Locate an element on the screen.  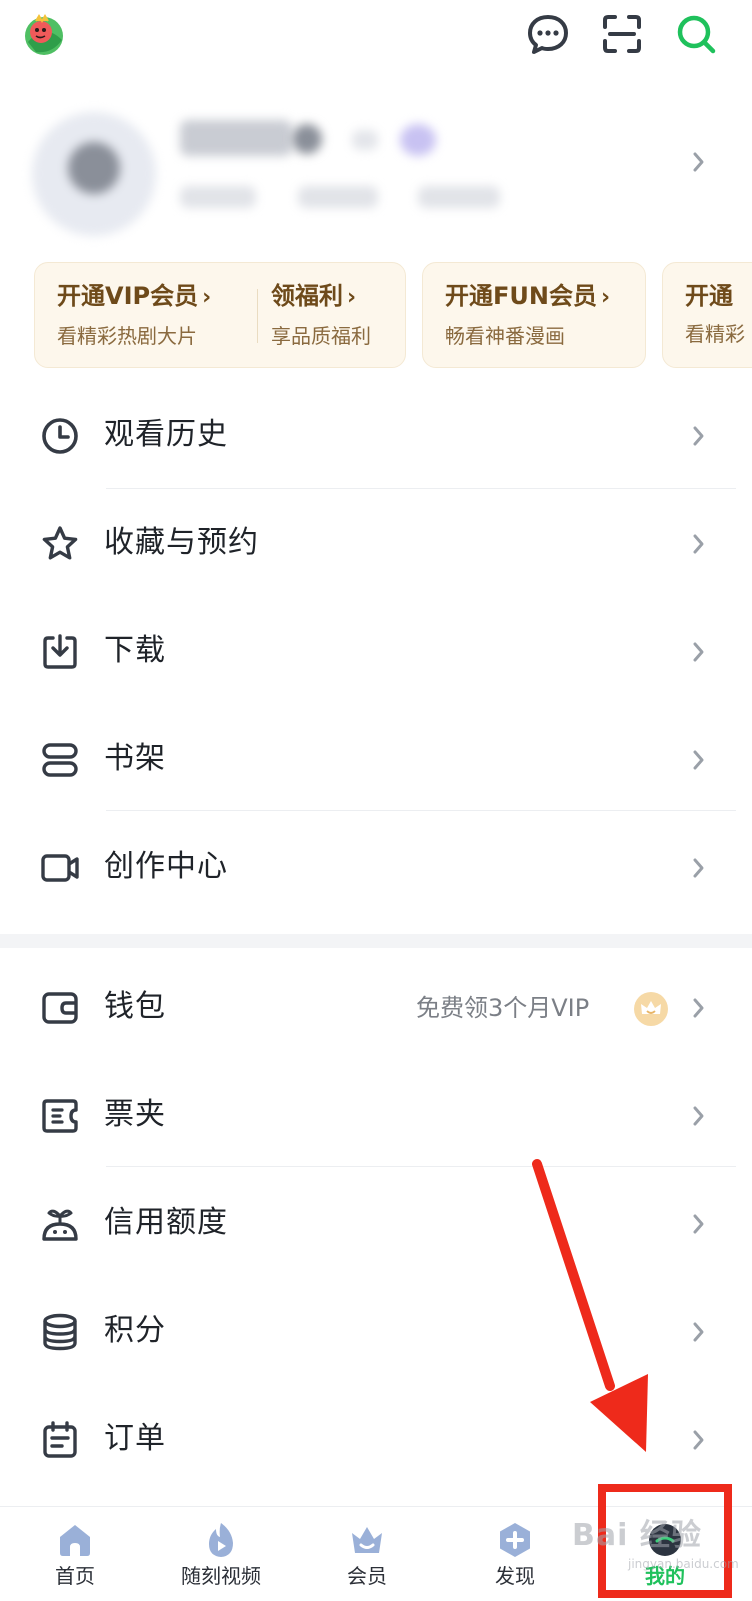
avatar is located at coordinates (94, 174).